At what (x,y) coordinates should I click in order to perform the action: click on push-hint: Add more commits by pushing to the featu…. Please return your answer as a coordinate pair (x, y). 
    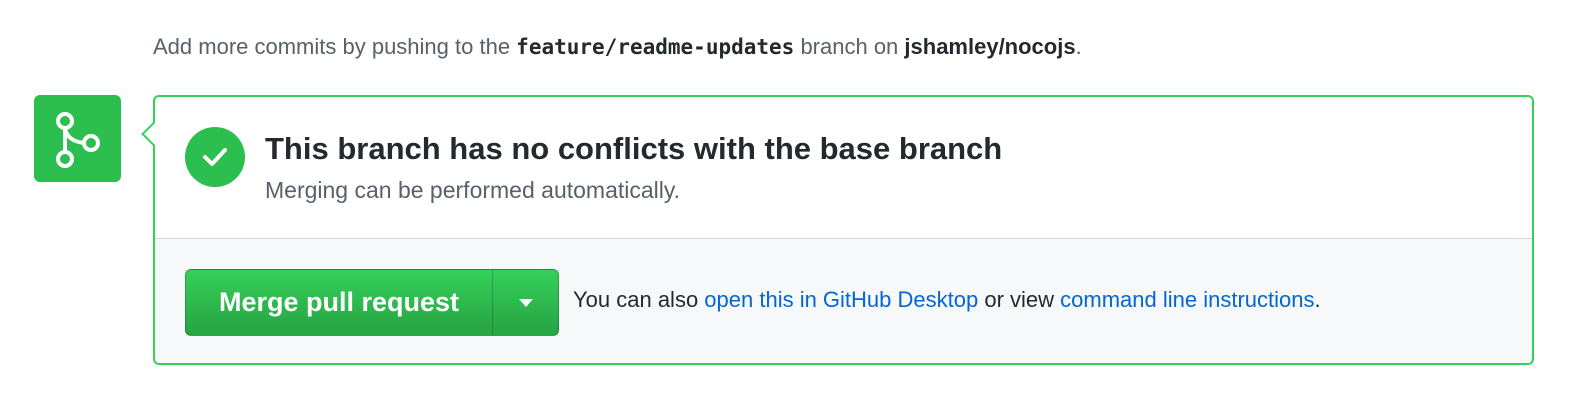
    Looking at the image, I should click on (617, 47).